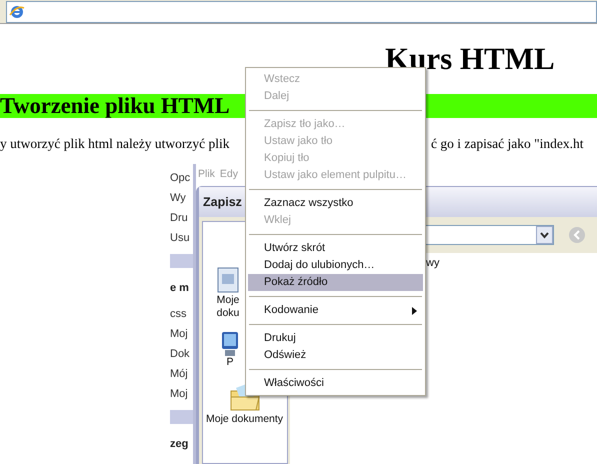 The image size is (597, 464). I want to click on panel-item: Dru, so click(181, 218).